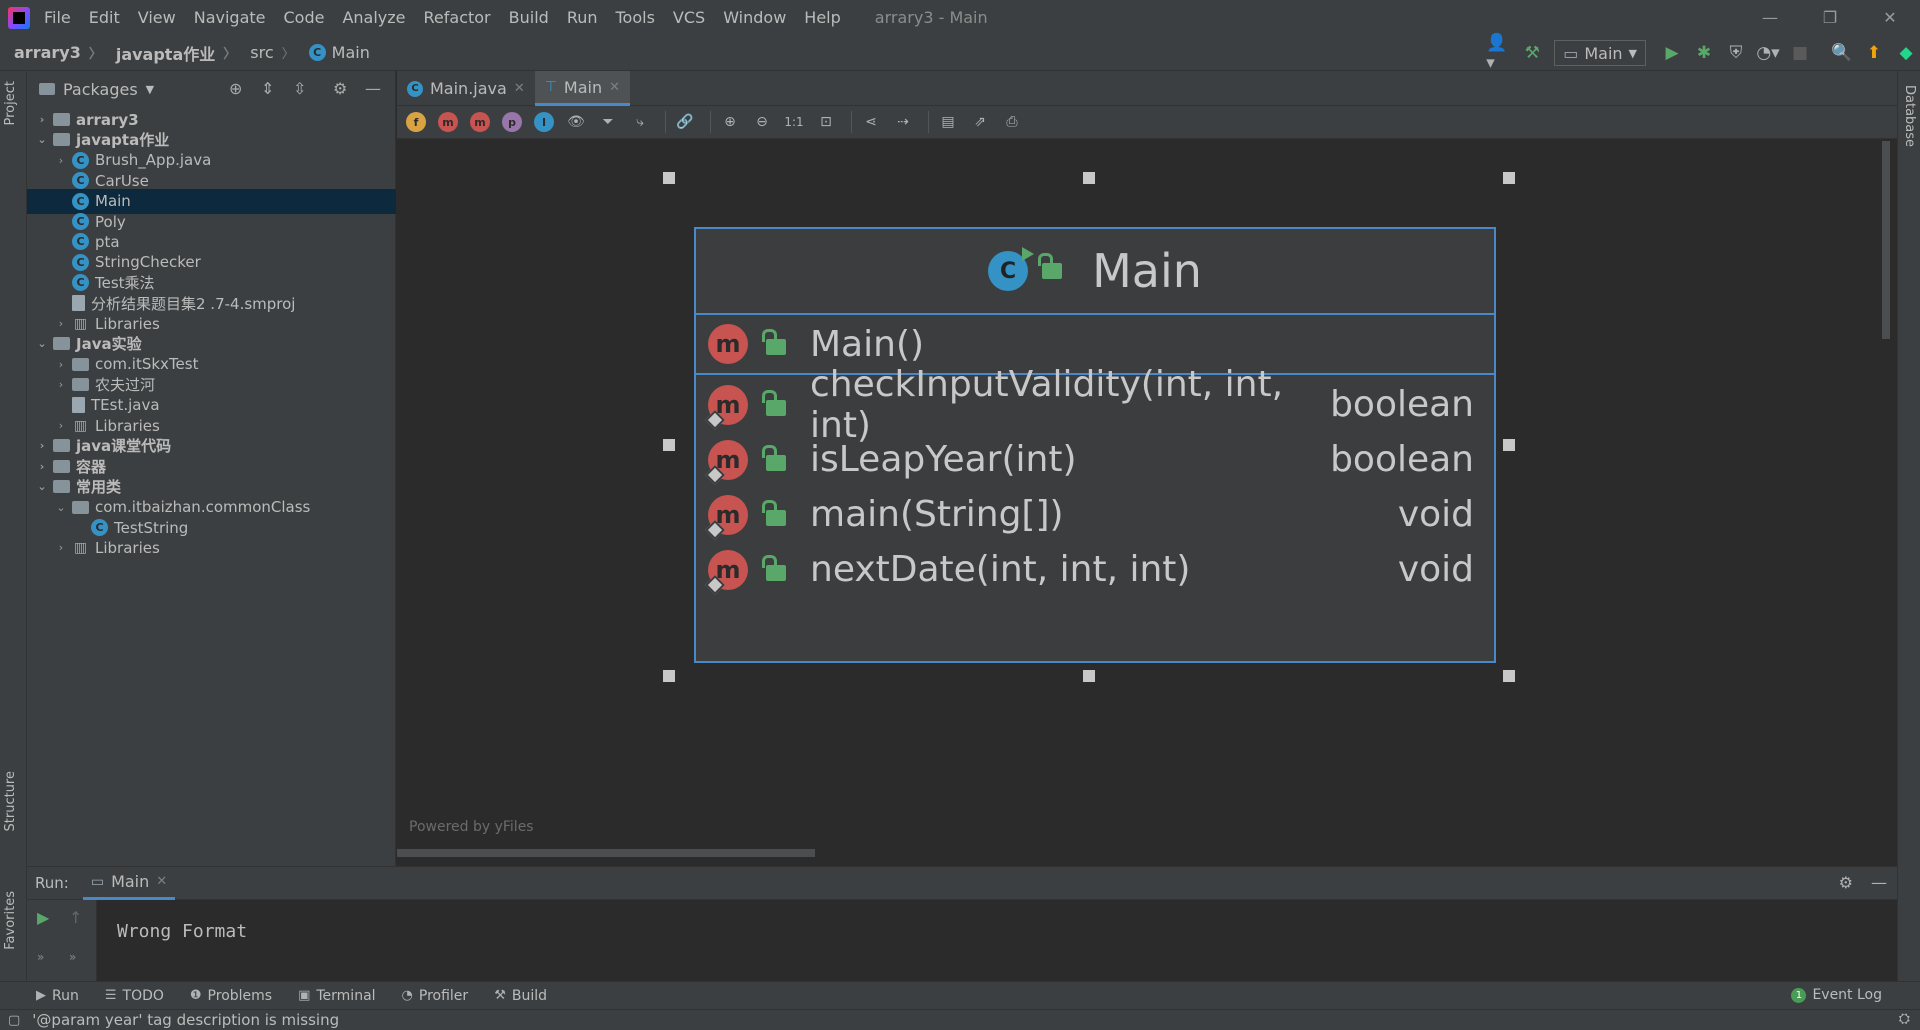  Describe the element at coordinates (43, 917) in the screenshot. I see `rerun-icon: ▶` at that location.